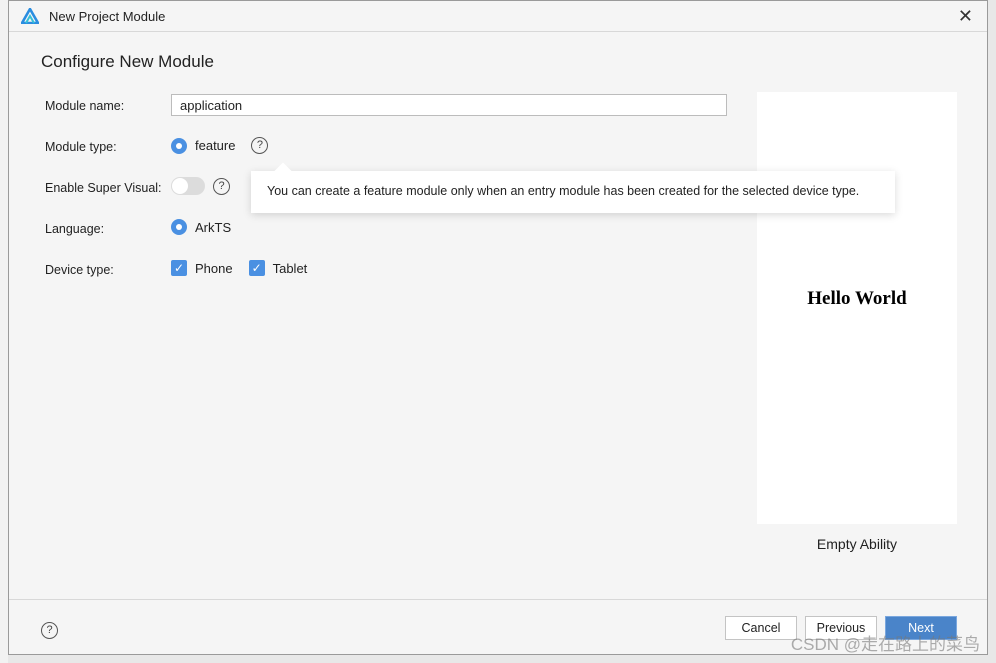 This screenshot has height=663, width=996. Describe the element at coordinates (79, 270) in the screenshot. I see `device-type-label: Device type:` at that location.